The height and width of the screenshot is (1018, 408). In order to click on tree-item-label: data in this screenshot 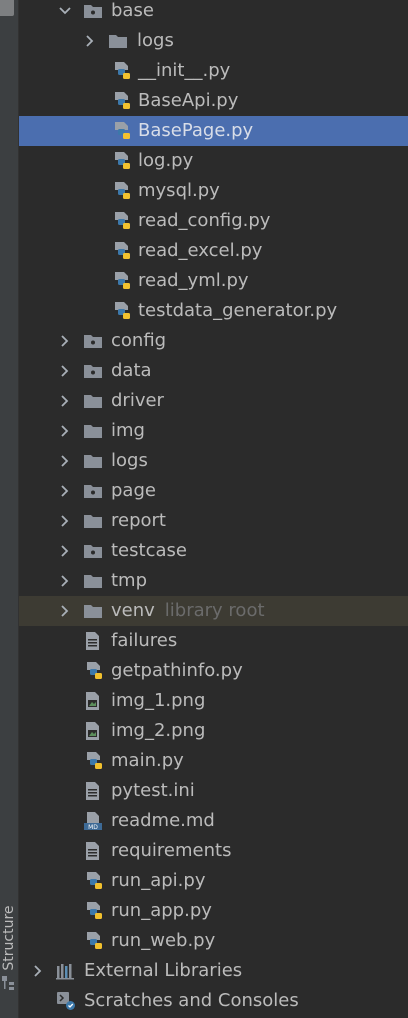, I will do `click(131, 370)`.